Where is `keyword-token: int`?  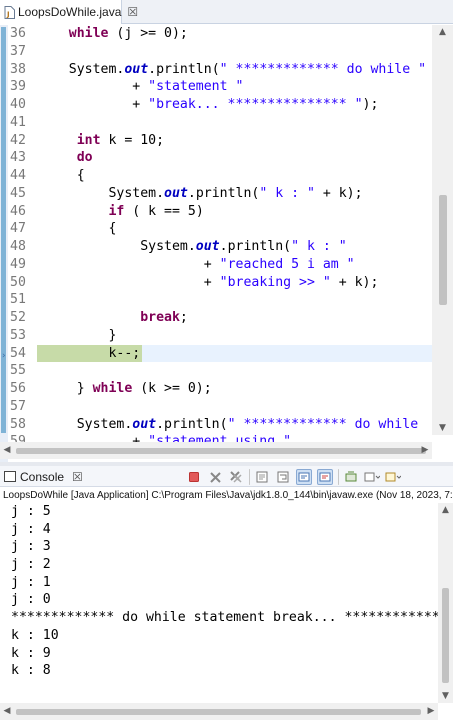
keyword-token: int is located at coordinates (88, 140).